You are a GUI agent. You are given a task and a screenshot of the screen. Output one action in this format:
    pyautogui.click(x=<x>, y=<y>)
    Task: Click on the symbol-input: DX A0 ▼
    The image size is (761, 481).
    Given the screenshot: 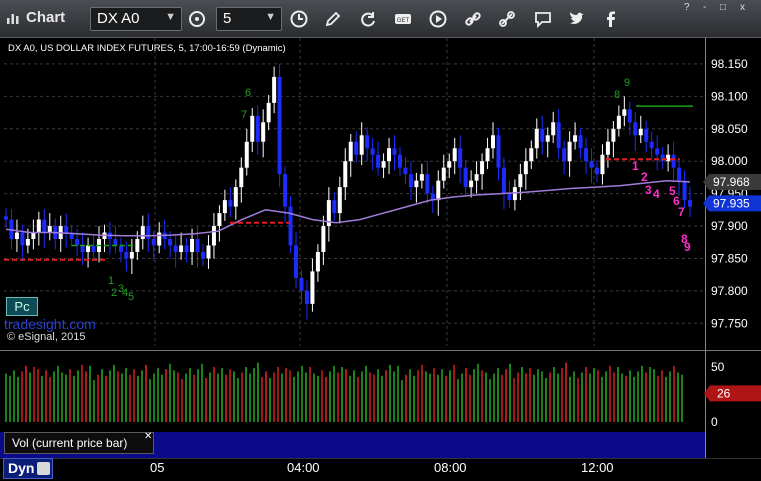 What is the action you would take?
    pyautogui.click(x=136, y=19)
    